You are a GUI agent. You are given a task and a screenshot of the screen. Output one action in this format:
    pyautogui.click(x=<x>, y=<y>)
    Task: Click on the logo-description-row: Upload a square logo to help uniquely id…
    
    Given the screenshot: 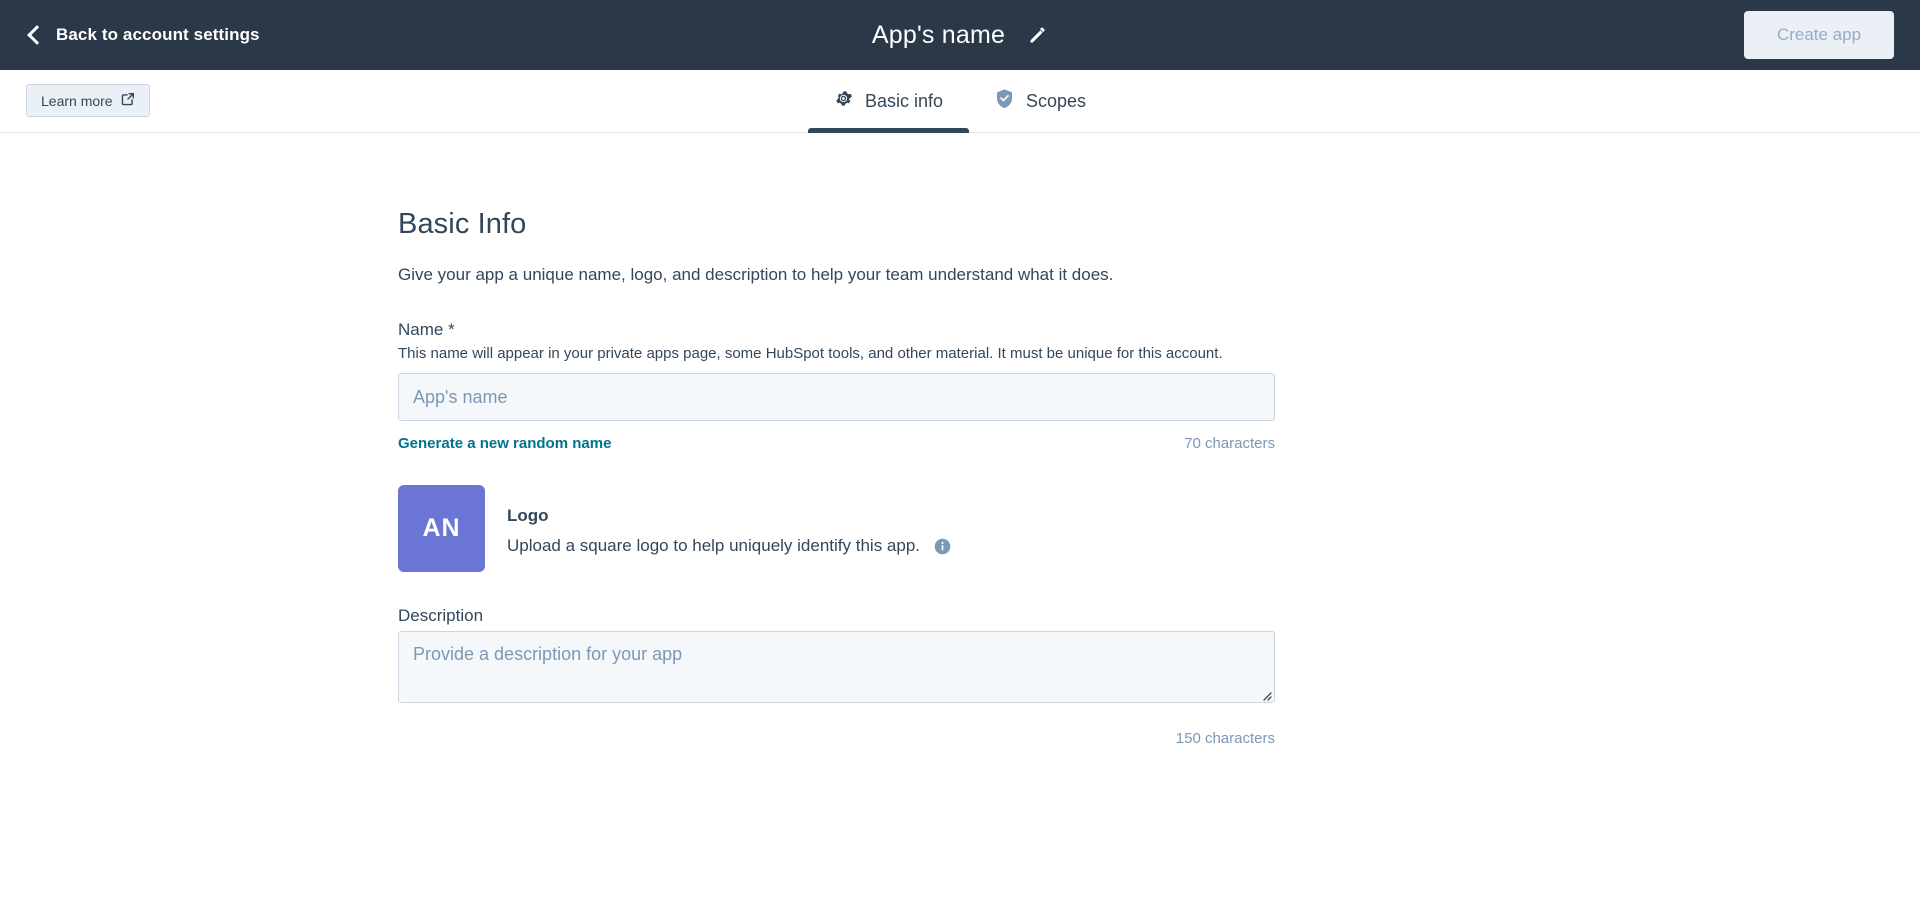 What is the action you would take?
    pyautogui.click(x=729, y=546)
    